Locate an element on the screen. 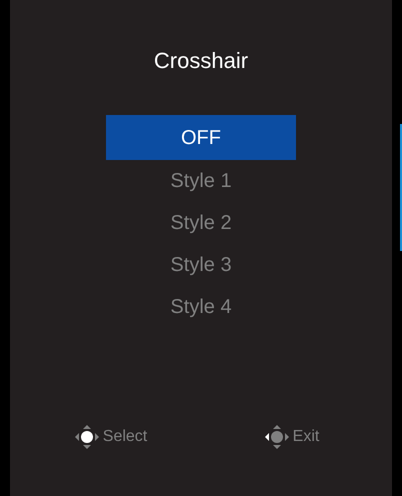 This screenshot has width=402, height=496. menu-title: Crosshair is located at coordinates (201, 61).